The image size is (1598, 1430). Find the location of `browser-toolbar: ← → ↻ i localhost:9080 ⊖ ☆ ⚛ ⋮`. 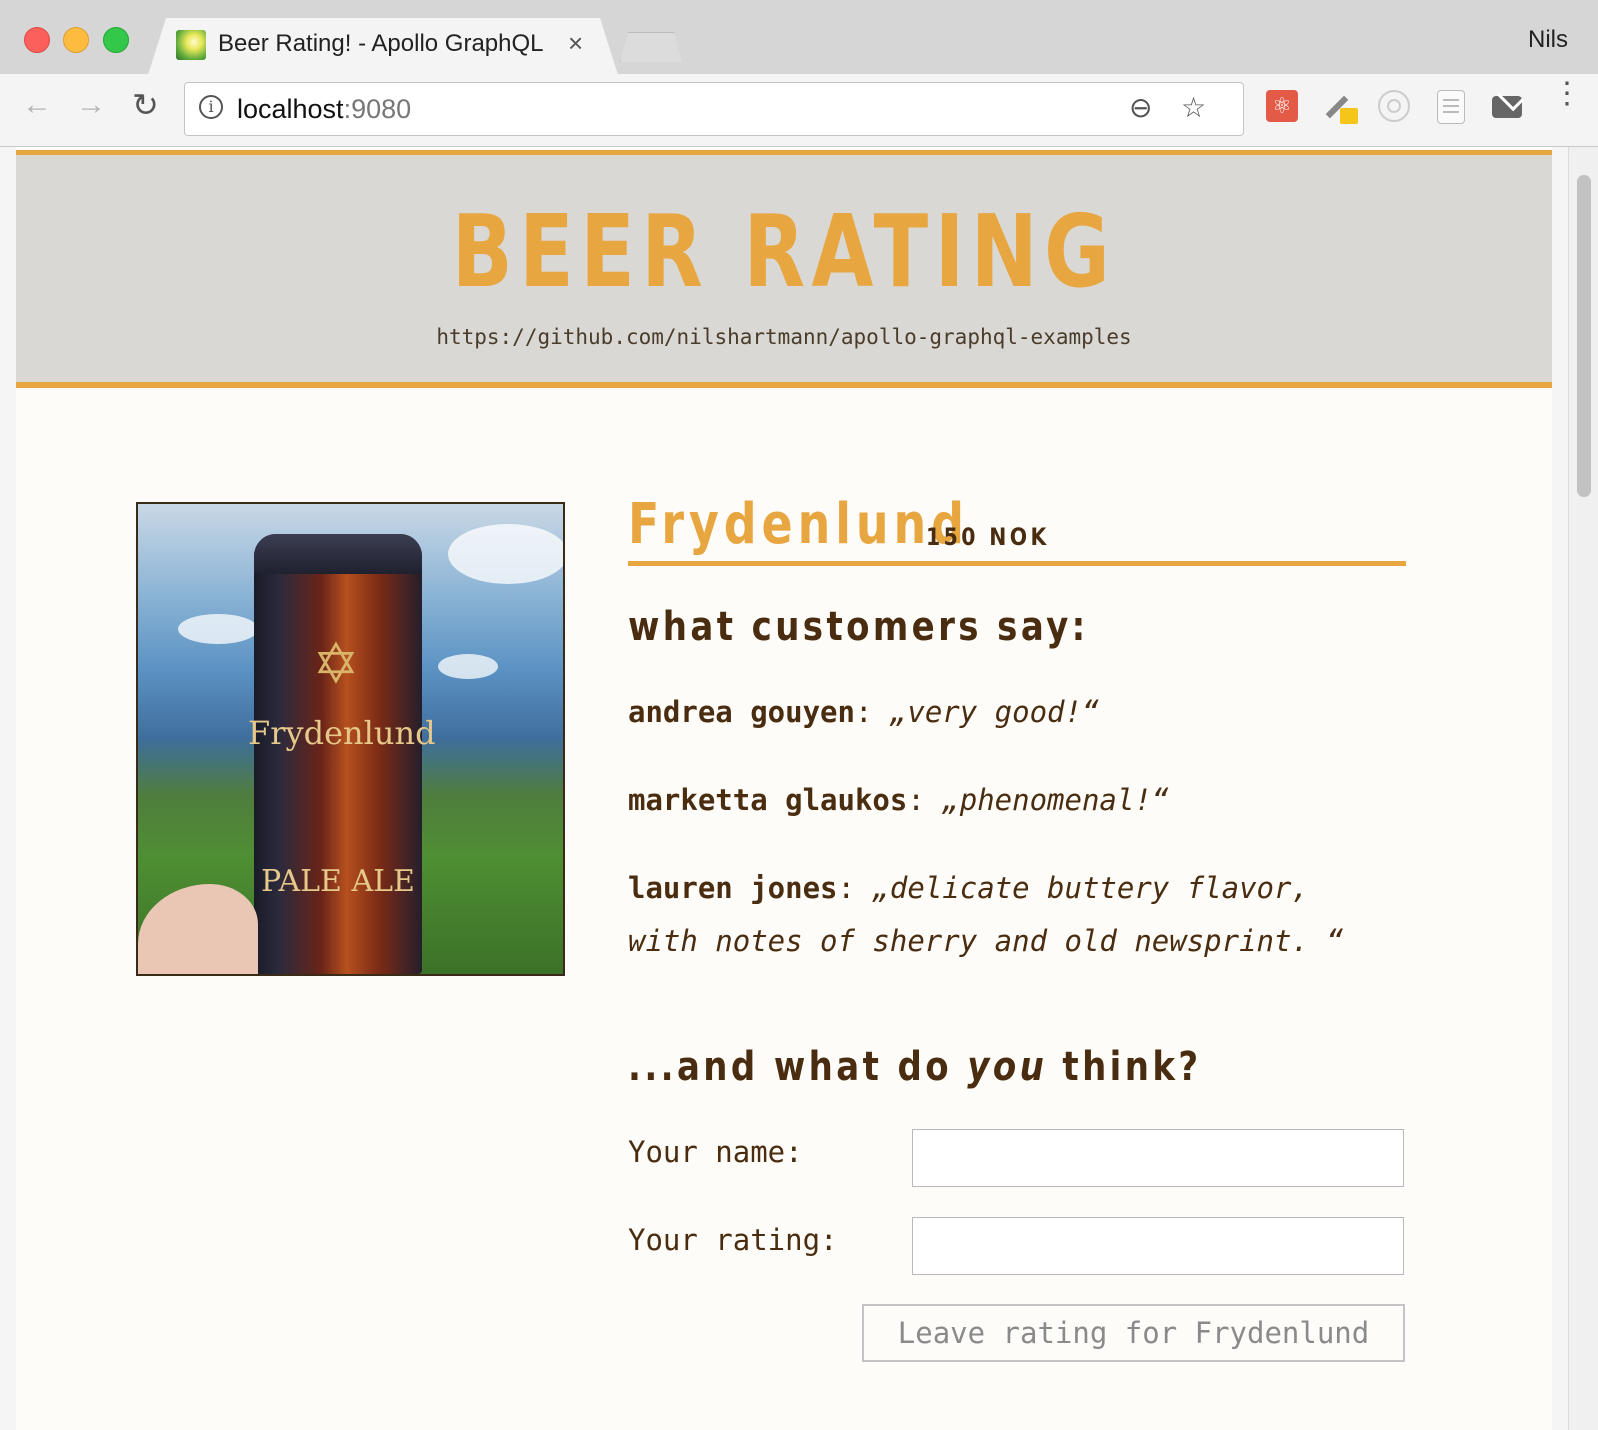

browser-toolbar: ← → ↻ i localhost:9080 ⊖ ☆ ⚛ ⋮ is located at coordinates (799, 110).